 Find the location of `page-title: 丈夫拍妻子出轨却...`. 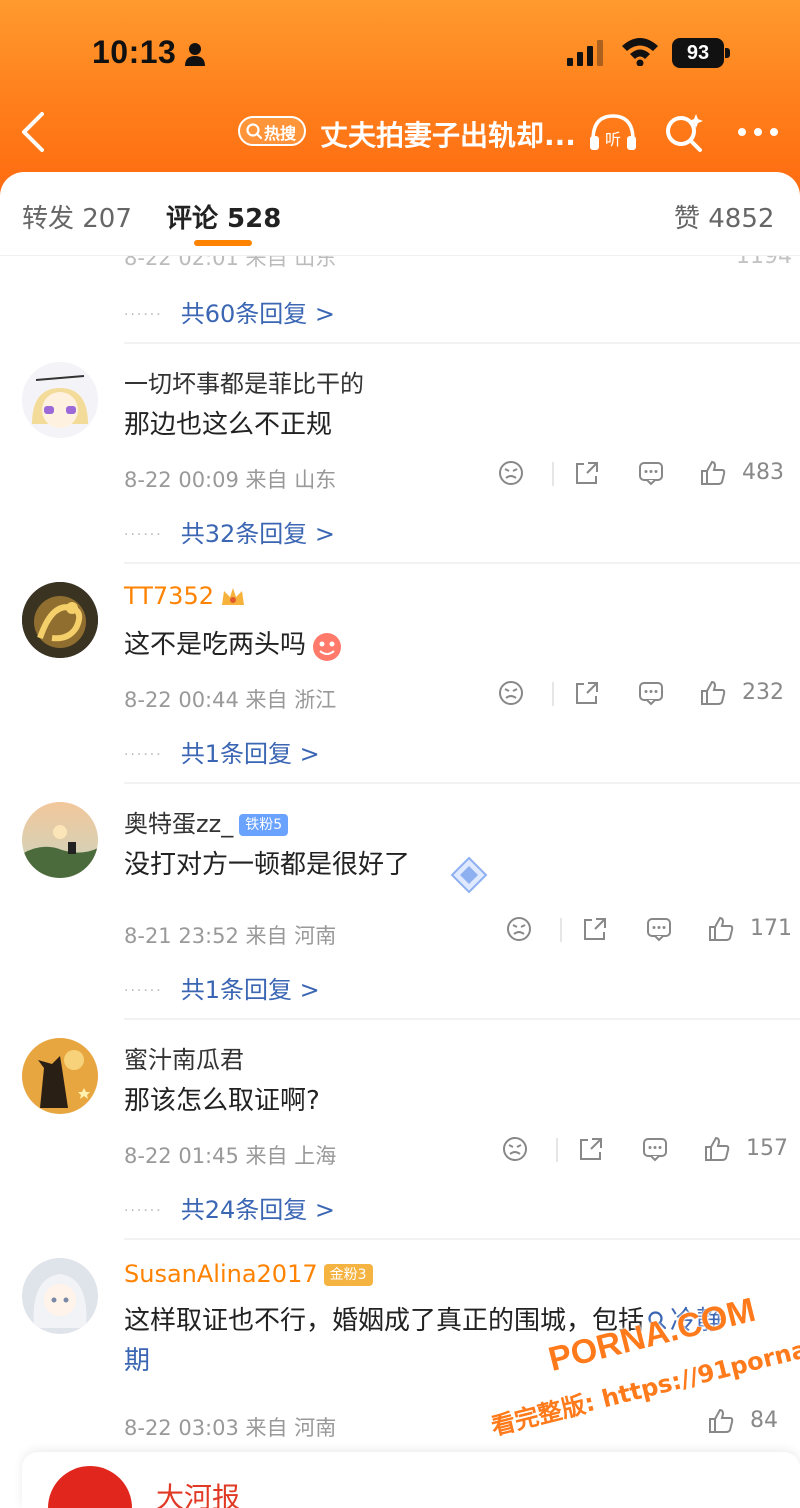

page-title: 丈夫拍妻子出轨却... is located at coordinates (448, 134).